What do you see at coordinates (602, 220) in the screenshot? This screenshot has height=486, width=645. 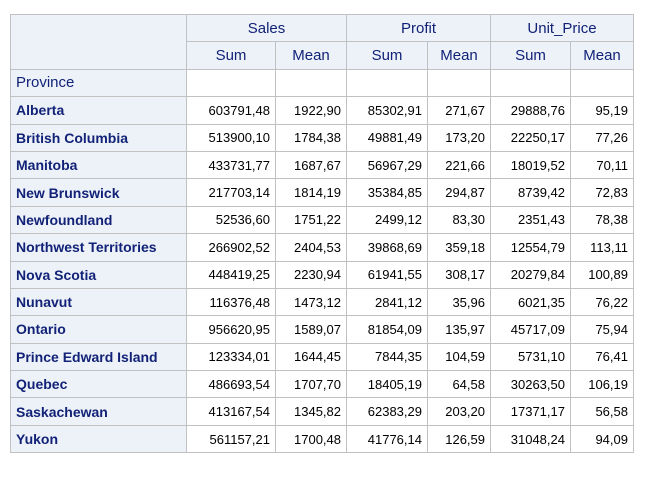 I see `cell-unit-price-mean: 78,38` at bounding box center [602, 220].